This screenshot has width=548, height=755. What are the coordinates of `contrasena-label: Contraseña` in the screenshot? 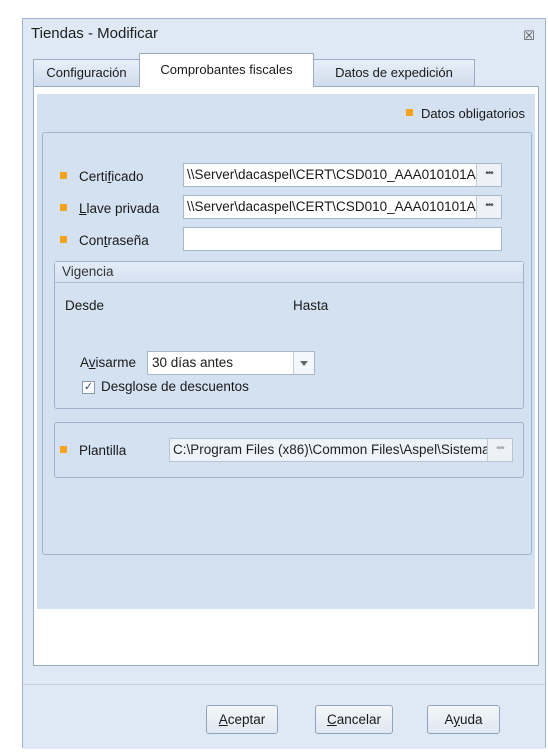 It's located at (104, 240).